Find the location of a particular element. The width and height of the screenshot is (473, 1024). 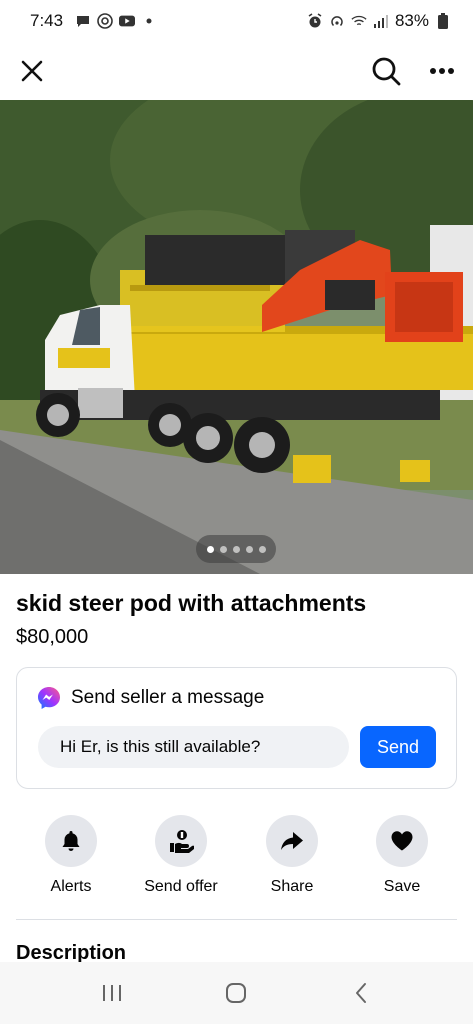

dot-icon is located at coordinates (149, 21).